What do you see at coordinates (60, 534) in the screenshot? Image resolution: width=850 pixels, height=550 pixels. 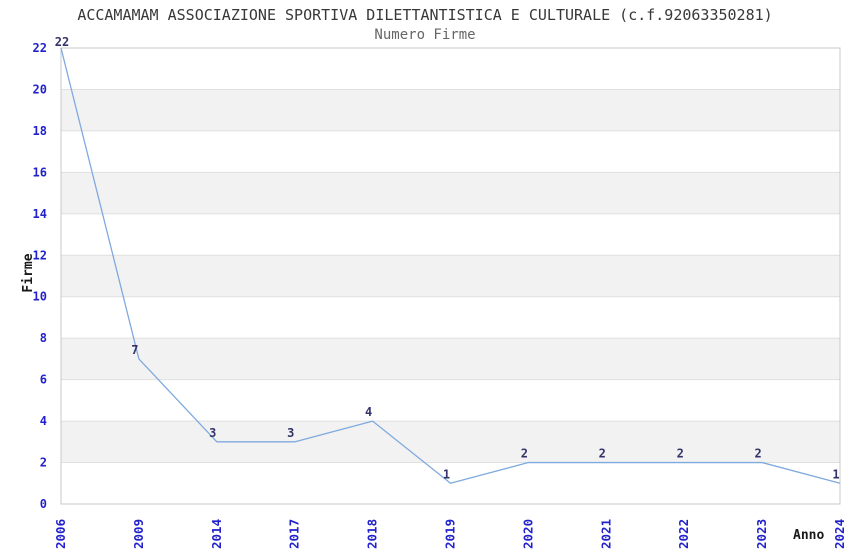 I see `x-tick-label: 2006` at bounding box center [60, 534].